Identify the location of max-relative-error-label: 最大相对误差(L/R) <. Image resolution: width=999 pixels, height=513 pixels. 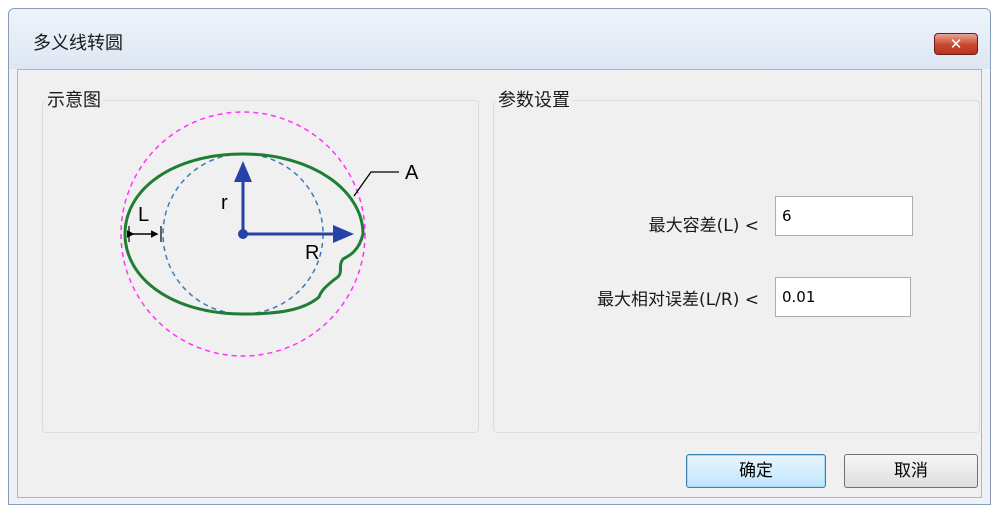
(678, 300).